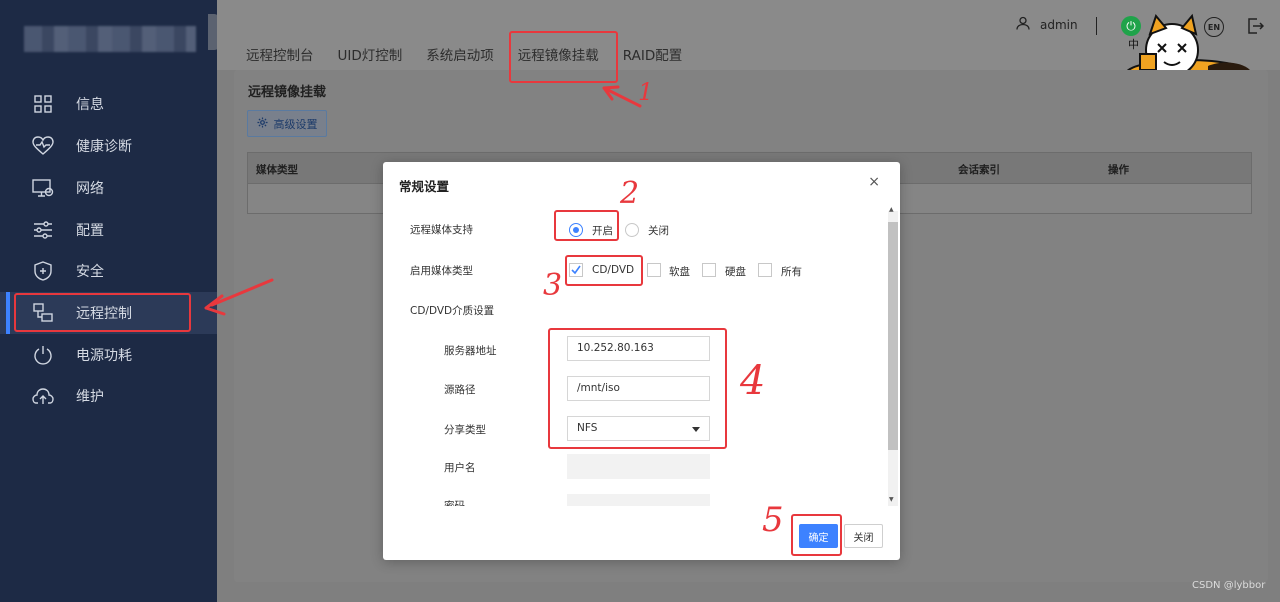  Describe the element at coordinates (630, 193) in the screenshot. I see `annotation-number-2: 2` at that location.